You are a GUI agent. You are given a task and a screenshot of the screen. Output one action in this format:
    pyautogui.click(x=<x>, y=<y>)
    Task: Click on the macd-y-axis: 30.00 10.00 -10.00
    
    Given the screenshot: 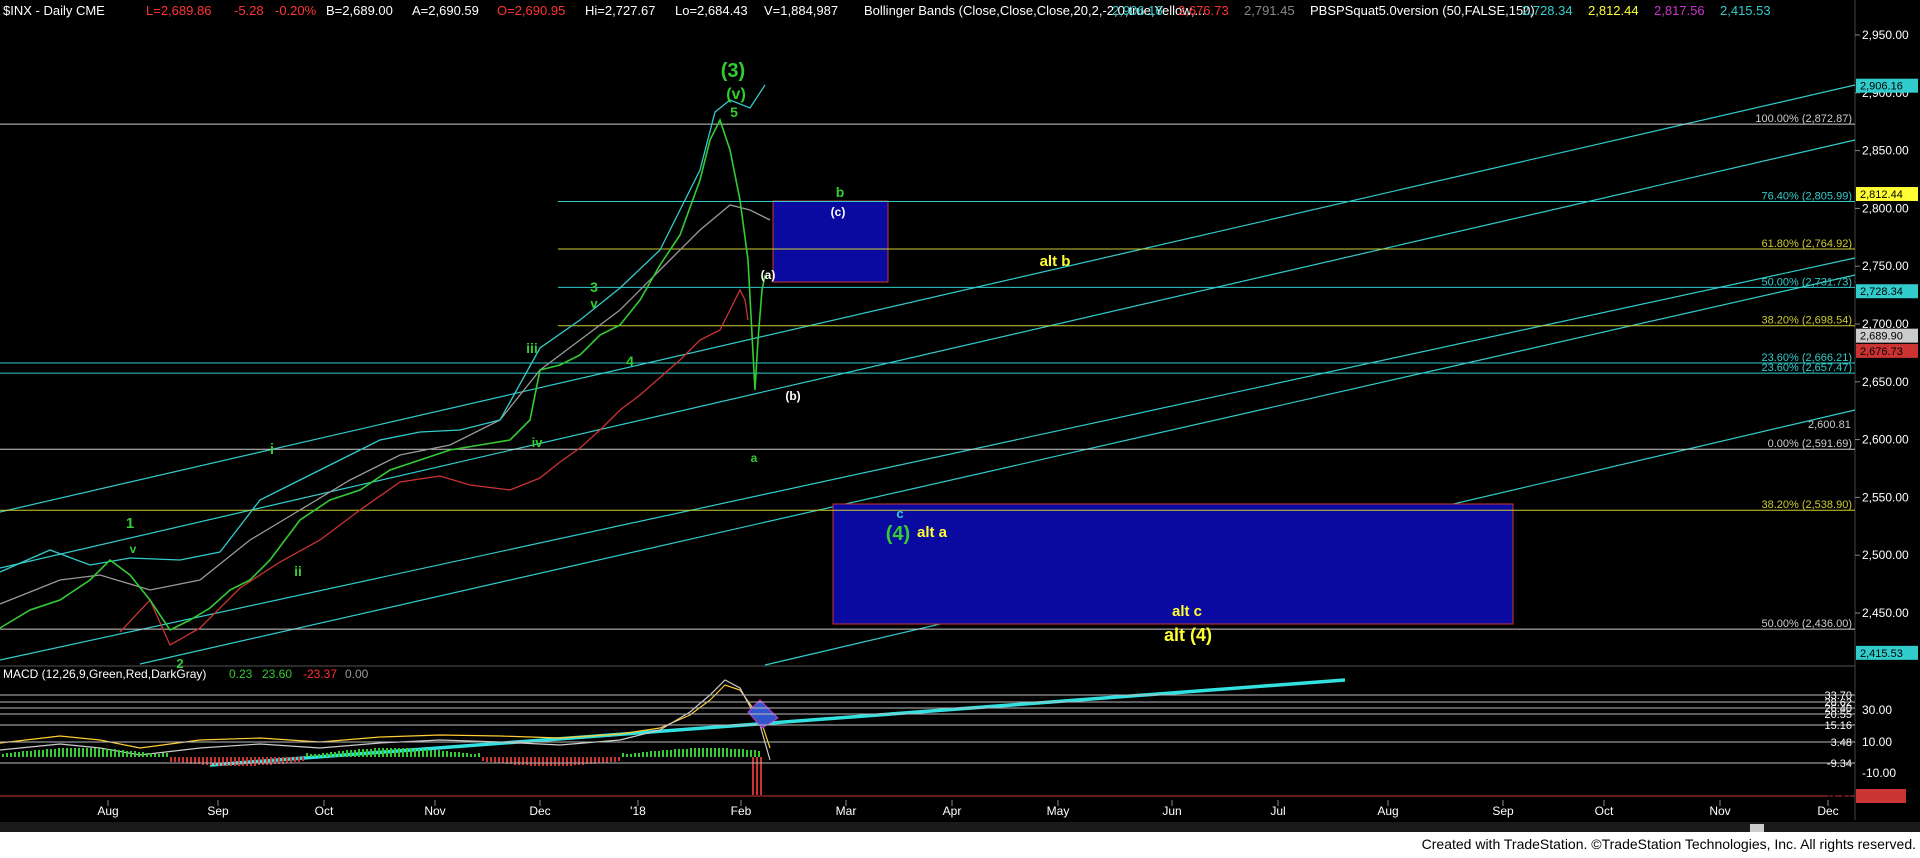 What is the action you would take?
    pyautogui.click(x=1879, y=741)
    